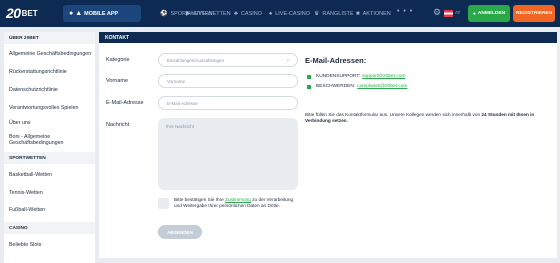 The height and width of the screenshot is (263, 560). I want to click on first-name-input: Vorname, so click(228, 81).